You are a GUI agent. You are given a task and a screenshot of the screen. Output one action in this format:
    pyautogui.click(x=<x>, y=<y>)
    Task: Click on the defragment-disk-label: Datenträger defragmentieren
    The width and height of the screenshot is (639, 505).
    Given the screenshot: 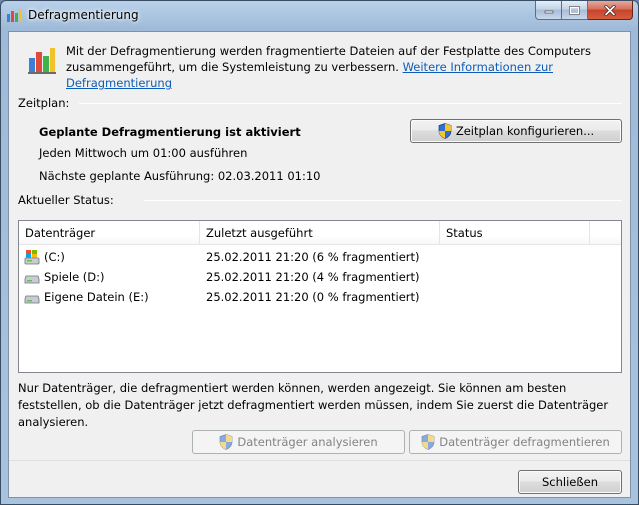 What is the action you would take?
    pyautogui.click(x=524, y=442)
    